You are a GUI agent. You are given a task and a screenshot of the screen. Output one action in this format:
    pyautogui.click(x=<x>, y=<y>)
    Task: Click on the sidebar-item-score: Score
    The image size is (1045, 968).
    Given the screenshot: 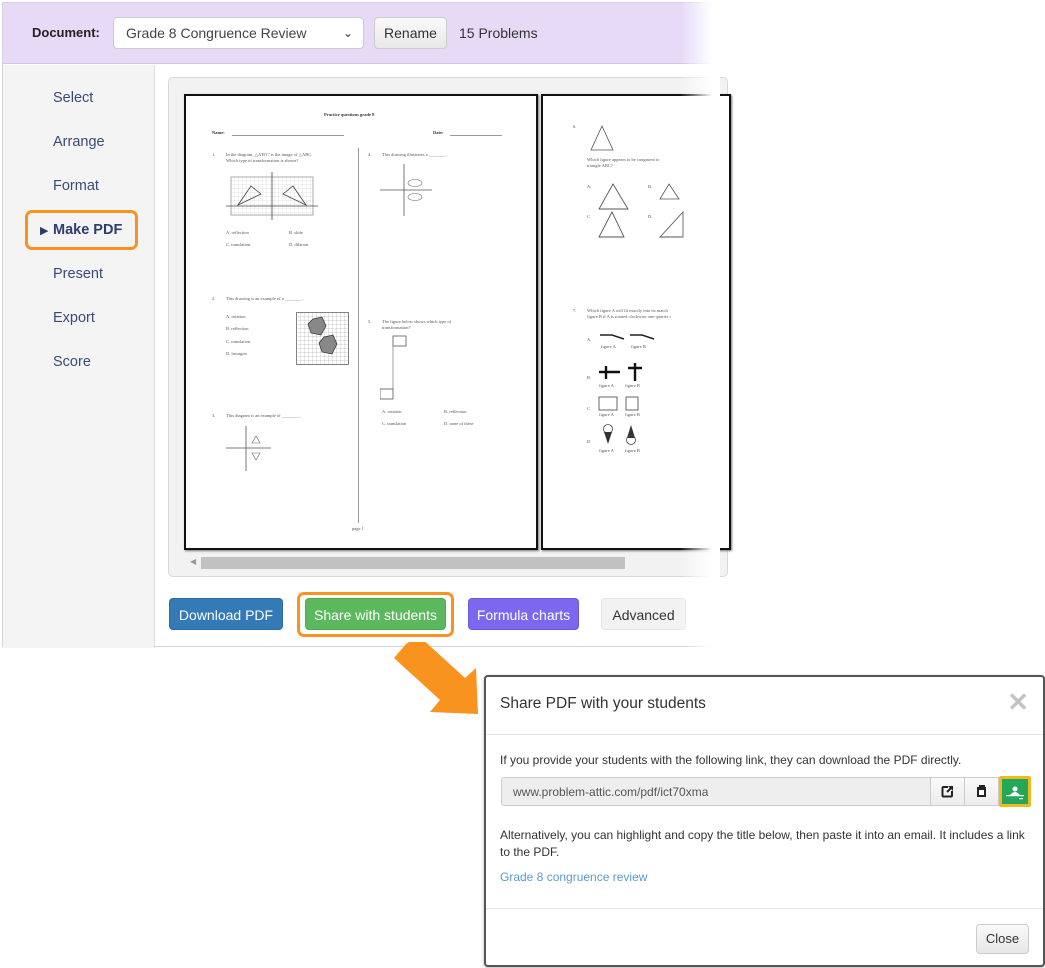 What is the action you would take?
    pyautogui.click(x=72, y=362)
    